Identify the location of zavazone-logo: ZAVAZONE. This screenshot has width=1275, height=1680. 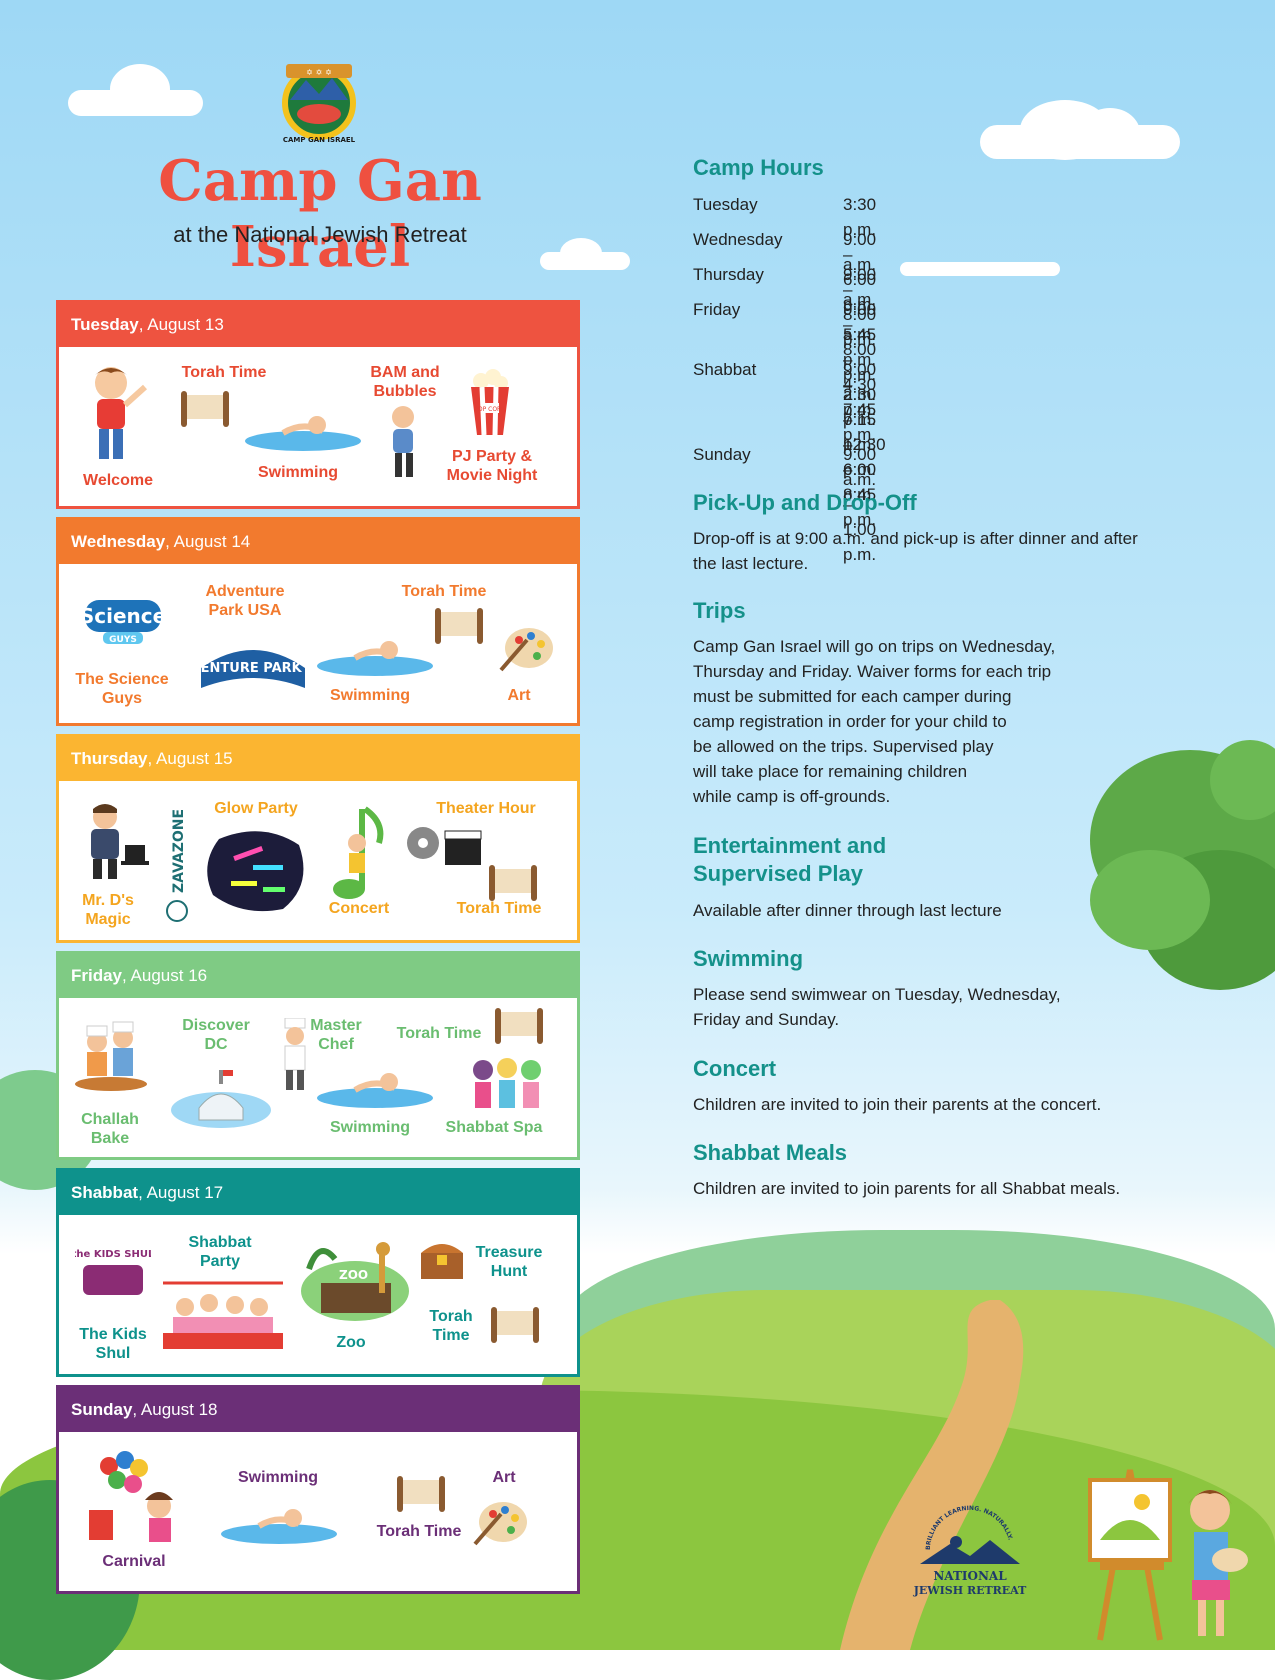
(177, 865).